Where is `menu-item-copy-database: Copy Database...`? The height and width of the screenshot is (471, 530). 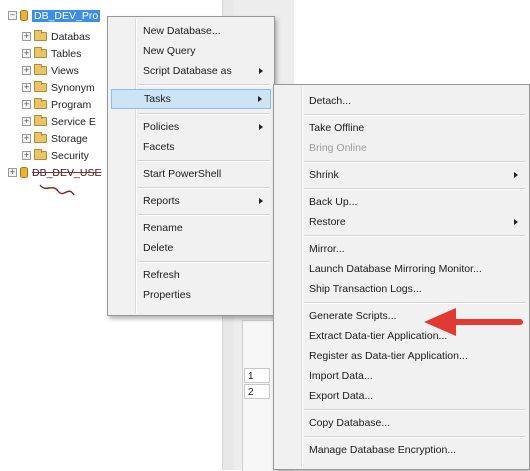
menu-item-copy-database: Copy Database... is located at coordinates (401, 423).